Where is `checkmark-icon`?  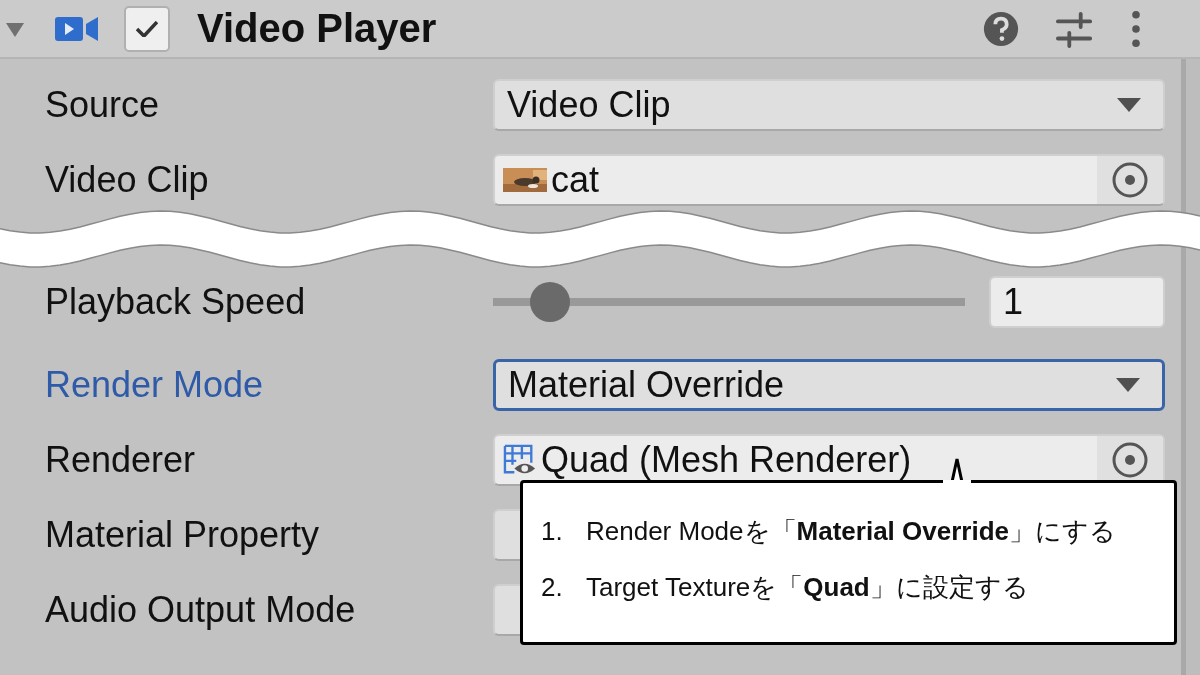 checkmark-icon is located at coordinates (147, 28).